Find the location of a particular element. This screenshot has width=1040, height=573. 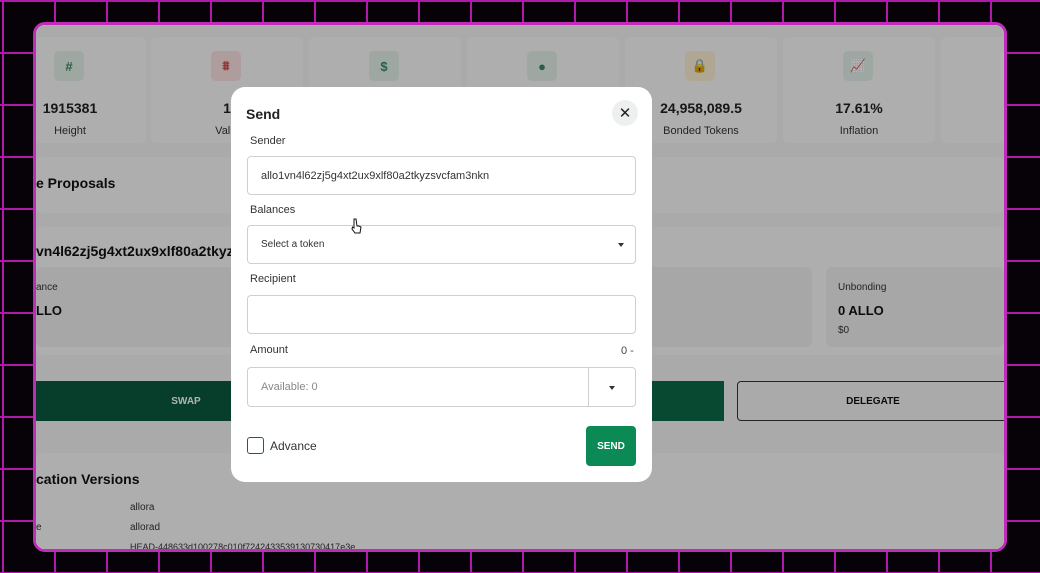

balances-label: Balances is located at coordinates (273, 210).